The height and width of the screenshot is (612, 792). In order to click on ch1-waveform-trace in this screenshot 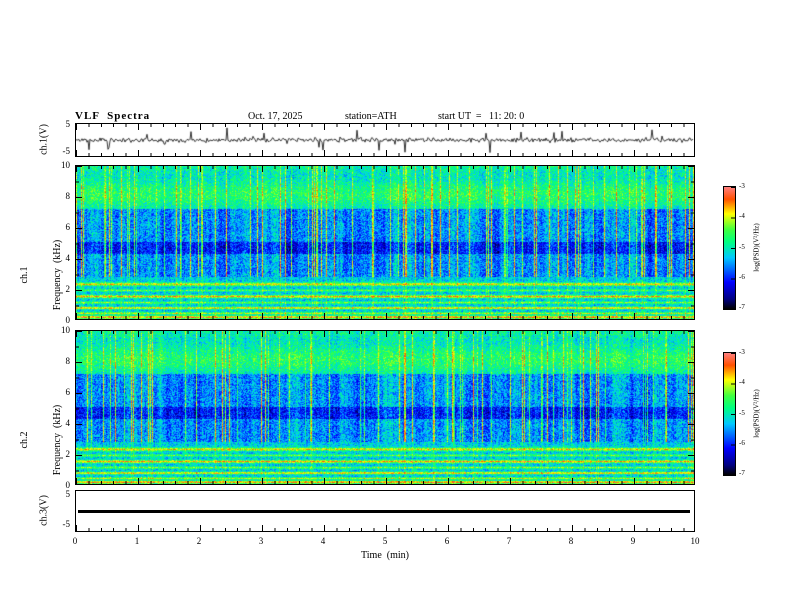, I will do `click(385, 140)`.